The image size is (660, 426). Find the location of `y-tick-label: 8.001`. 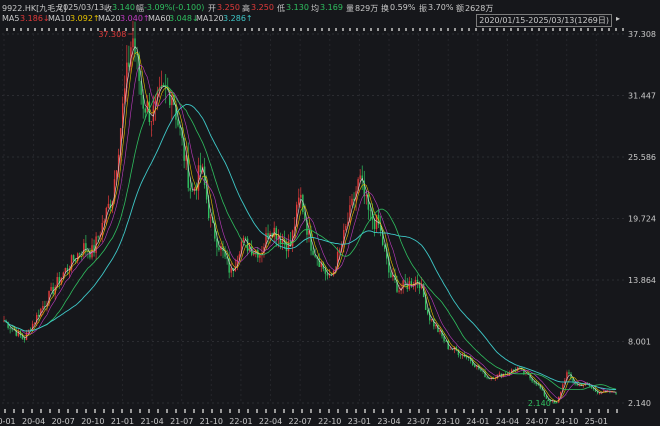

y-tick-label: 8.001 is located at coordinates (639, 342).